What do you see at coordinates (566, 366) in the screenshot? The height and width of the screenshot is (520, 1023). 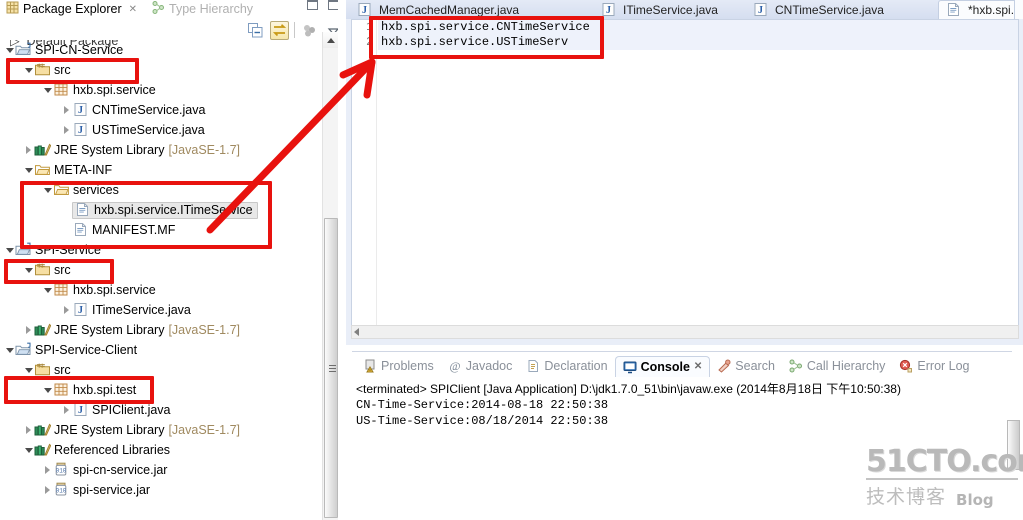 I see `console-tab: Declaration` at bounding box center [566, 366].